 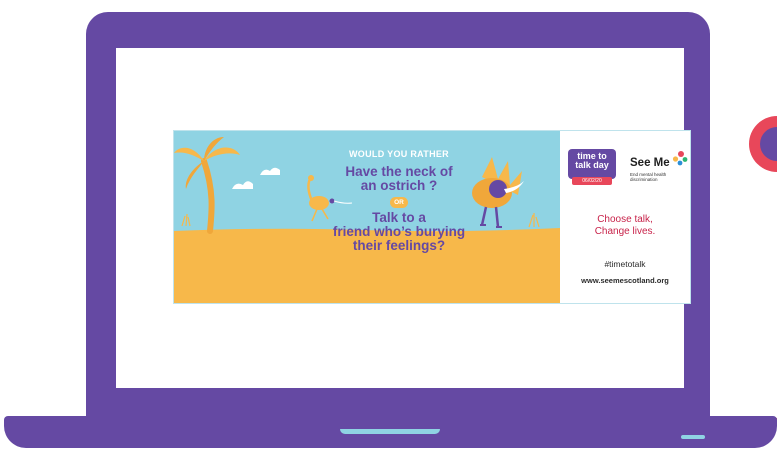 What do you see at coordinates (693, 437) in the screenshot?
I see `laptop-status-light` at bounding box center [693, 437].